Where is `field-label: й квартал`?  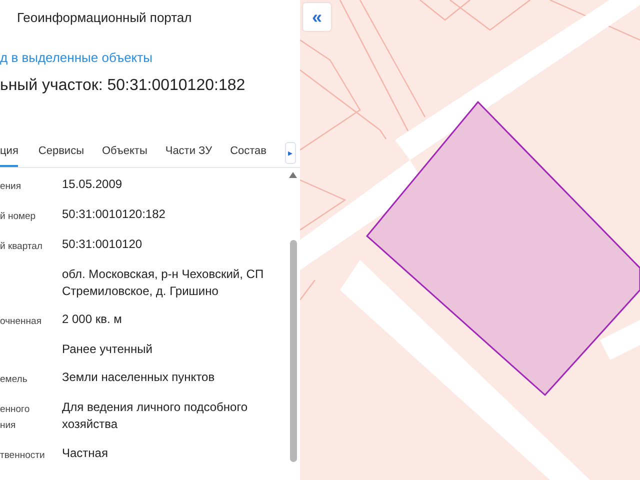 field-label: й квартал is located at coordinates (22, 247).